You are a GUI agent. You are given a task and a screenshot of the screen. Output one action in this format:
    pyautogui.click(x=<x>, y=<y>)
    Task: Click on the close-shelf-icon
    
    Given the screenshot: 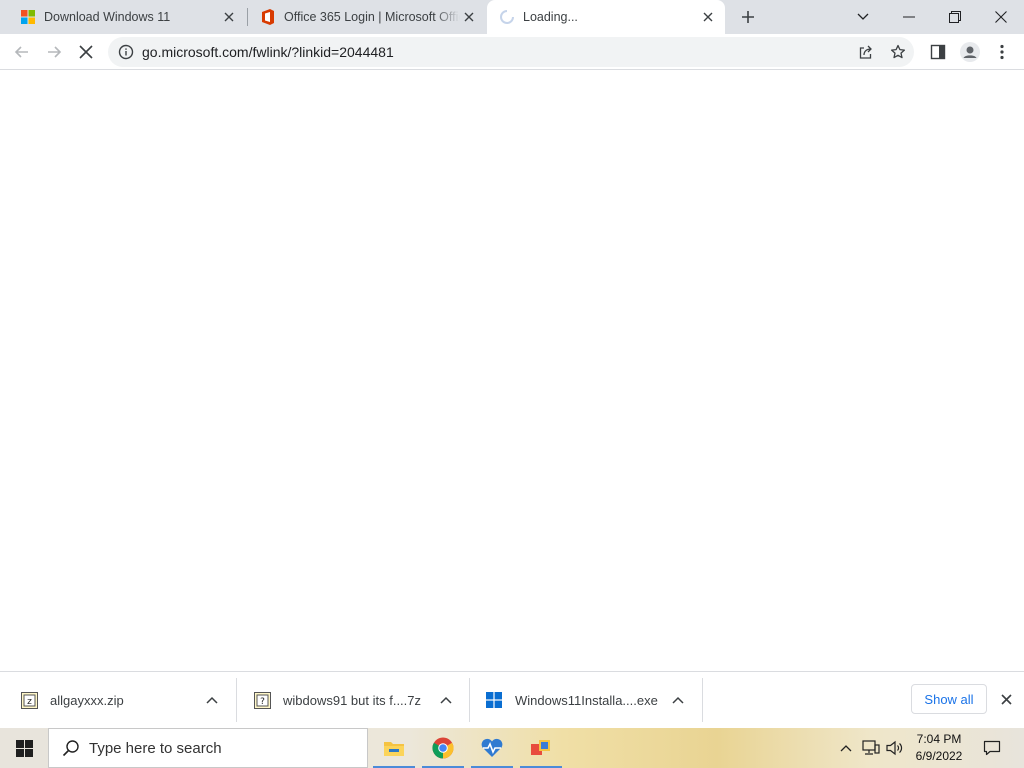 What is the action you would take?
    pyautogui.click(x=1006, y=699)
    